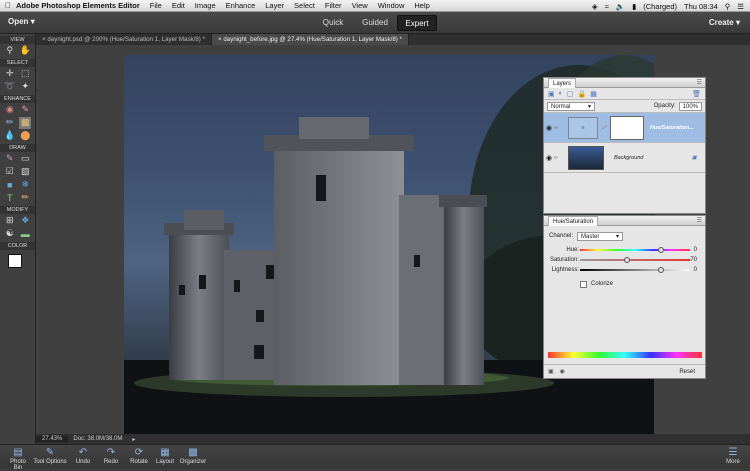  What do you see at coordinates (551, 371) in the screenshot?
I see `clip-icon: ▣` at bounding box center [551, 371].